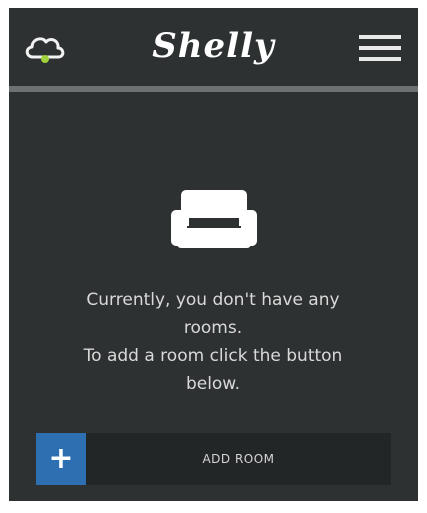  I want to click on message-line: To add a room click the button, so click(213, 356).